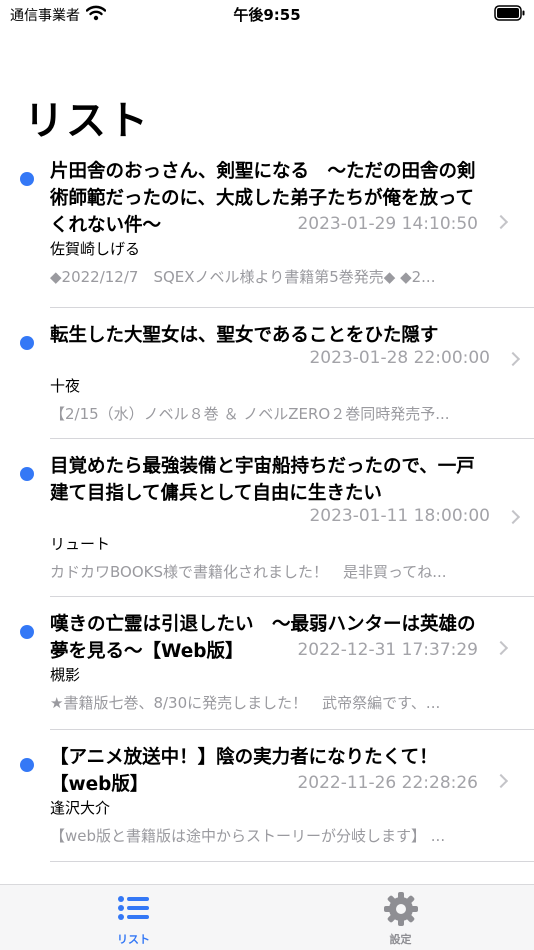  What do you see at coordinates (400, 939) in the screenshot?
I see `tab-label: 設定` at bounding box center [400, 939].